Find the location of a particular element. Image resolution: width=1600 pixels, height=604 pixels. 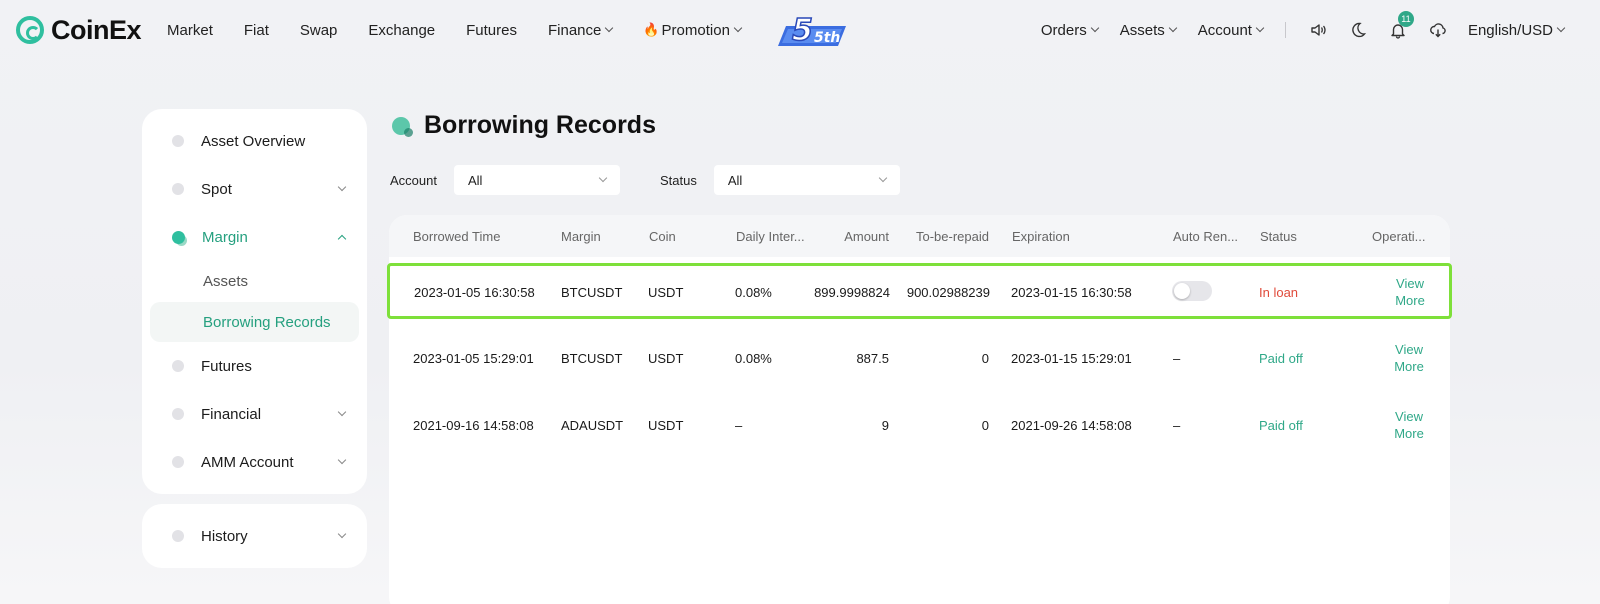

sidebar-item-financial: Financial is located at coordinates (259, 414).